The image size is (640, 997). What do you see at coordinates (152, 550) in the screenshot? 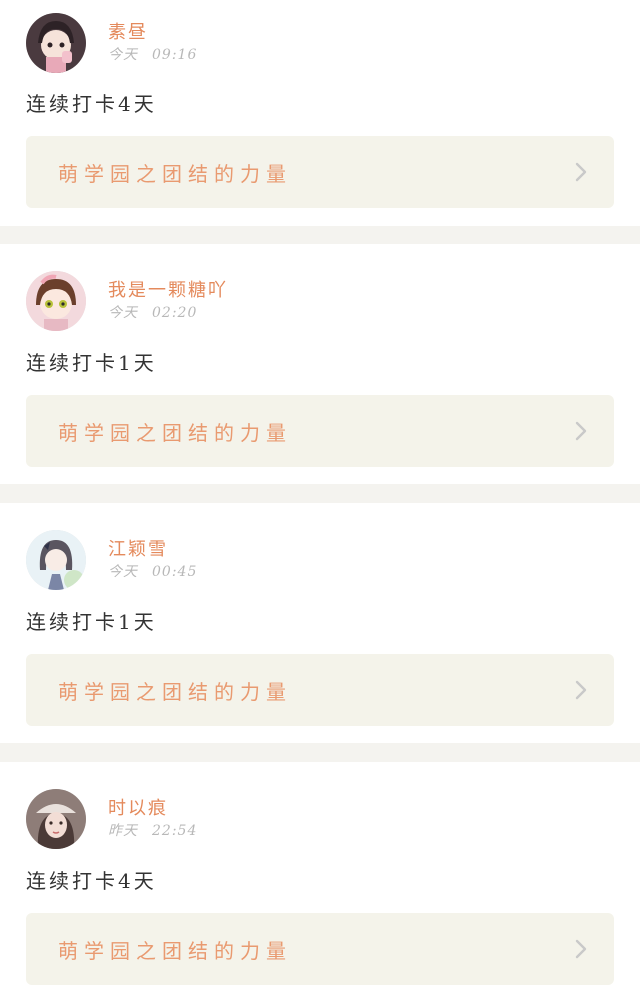
I see `username: 江颖雪` at bounding box center [152, 550].